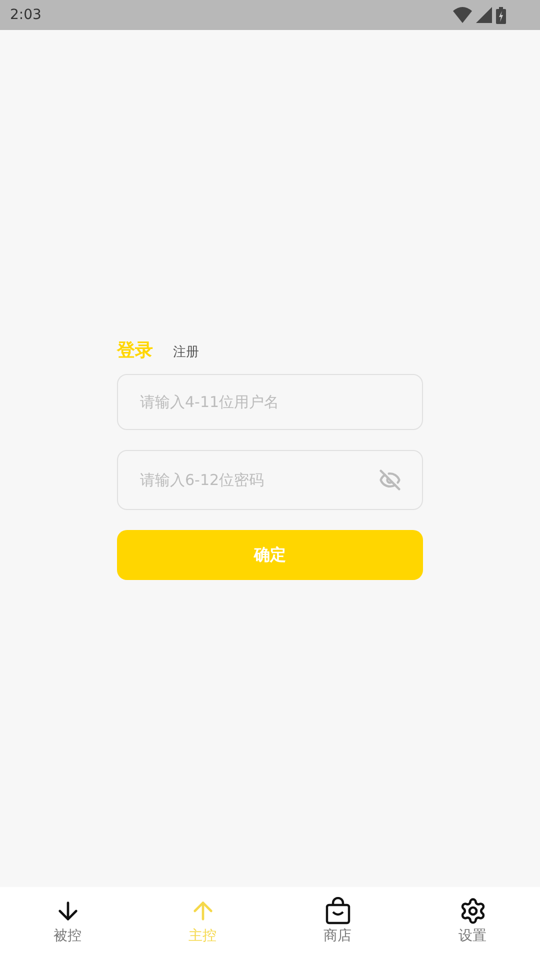 The width and height of the screenshot is (540, 960). What do you see at coordinates (270, 402) in the screenshot?
I see `username-field: 请输入4-11位用户名` at bounding box center [270, 402].